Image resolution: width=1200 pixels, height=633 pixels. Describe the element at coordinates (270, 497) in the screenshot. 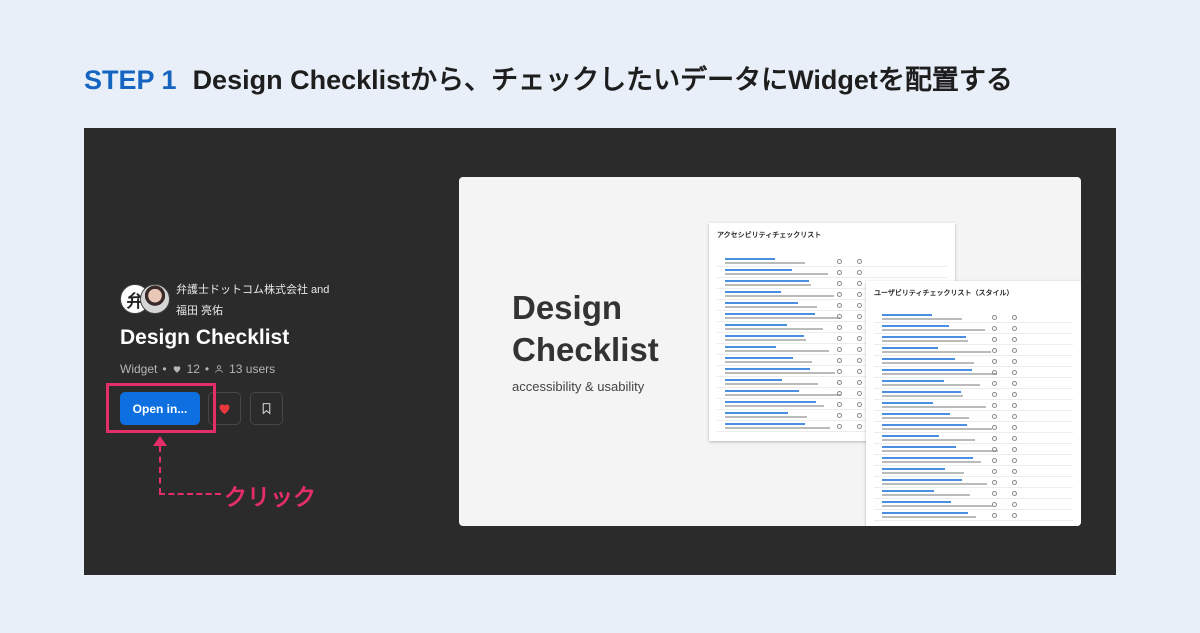

I see `click-annotation-label: クリック` at that location.